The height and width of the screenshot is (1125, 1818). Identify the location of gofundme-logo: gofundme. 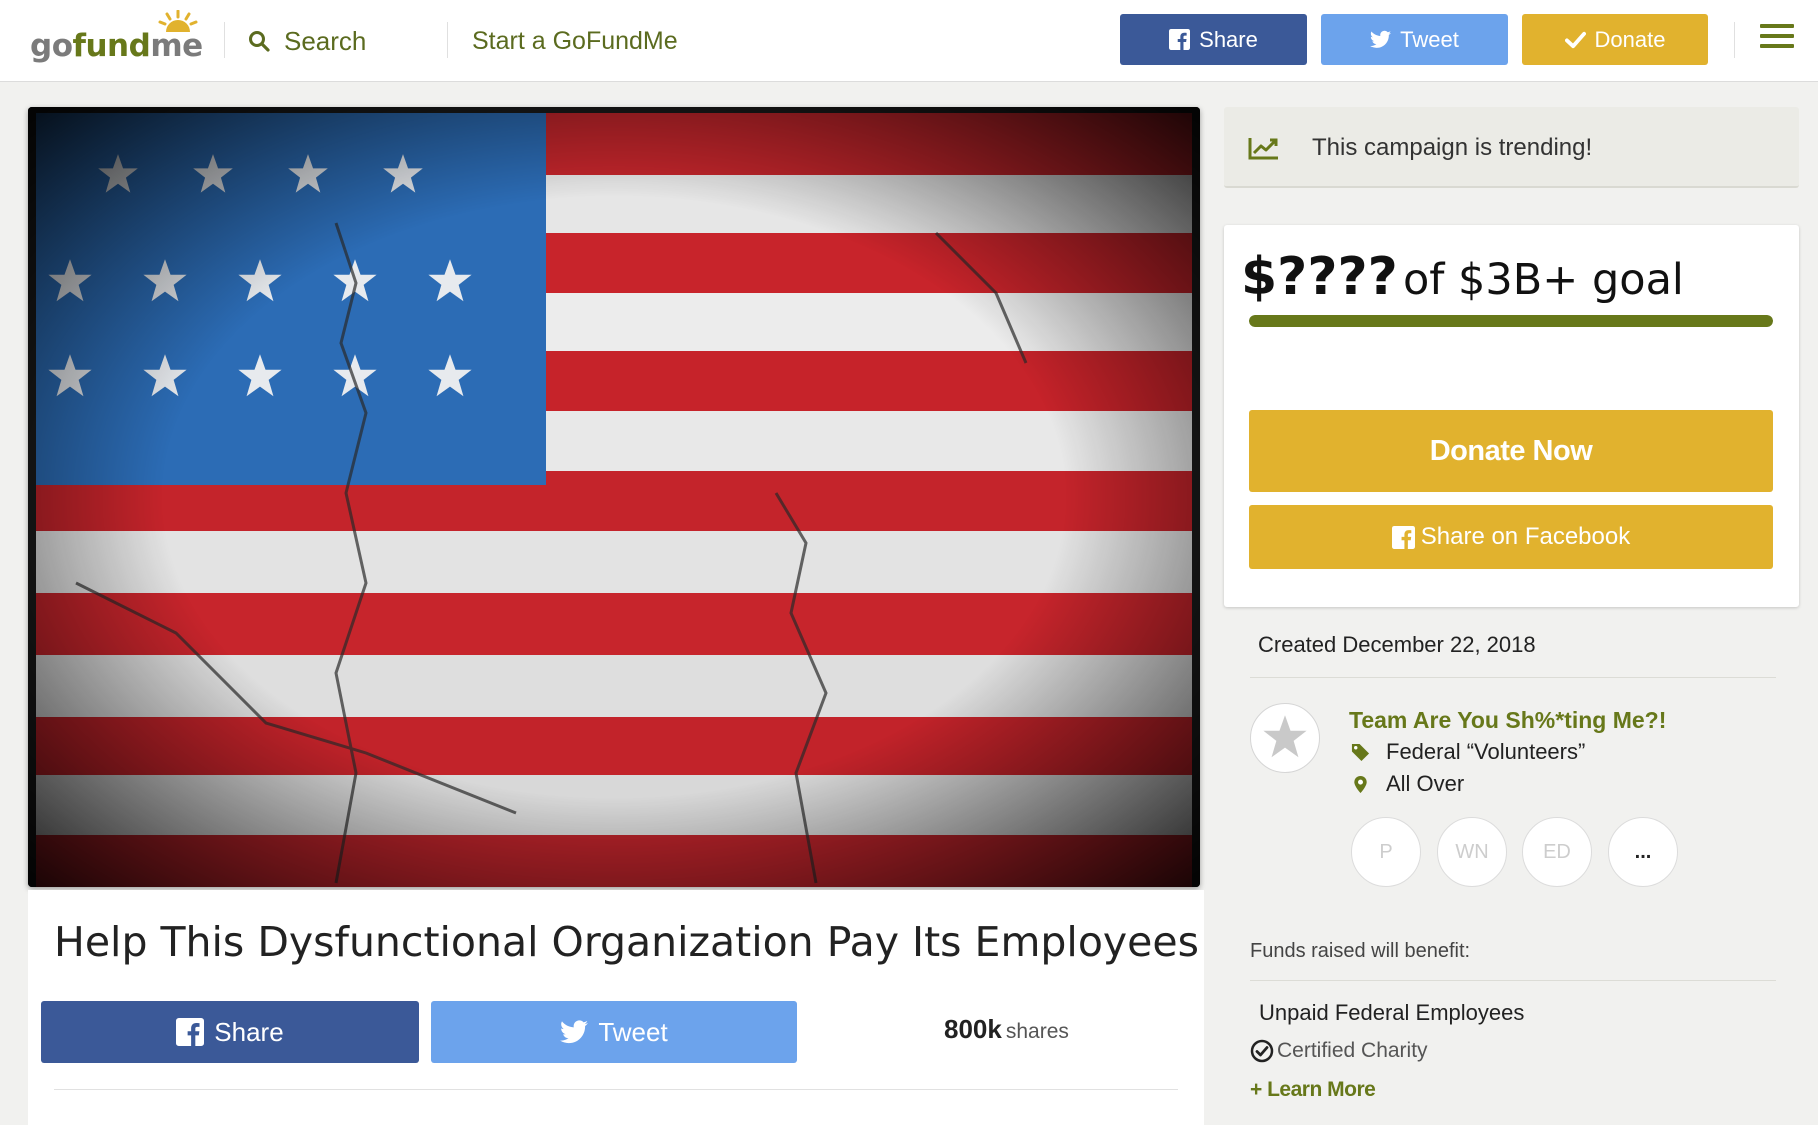
(116, 40).